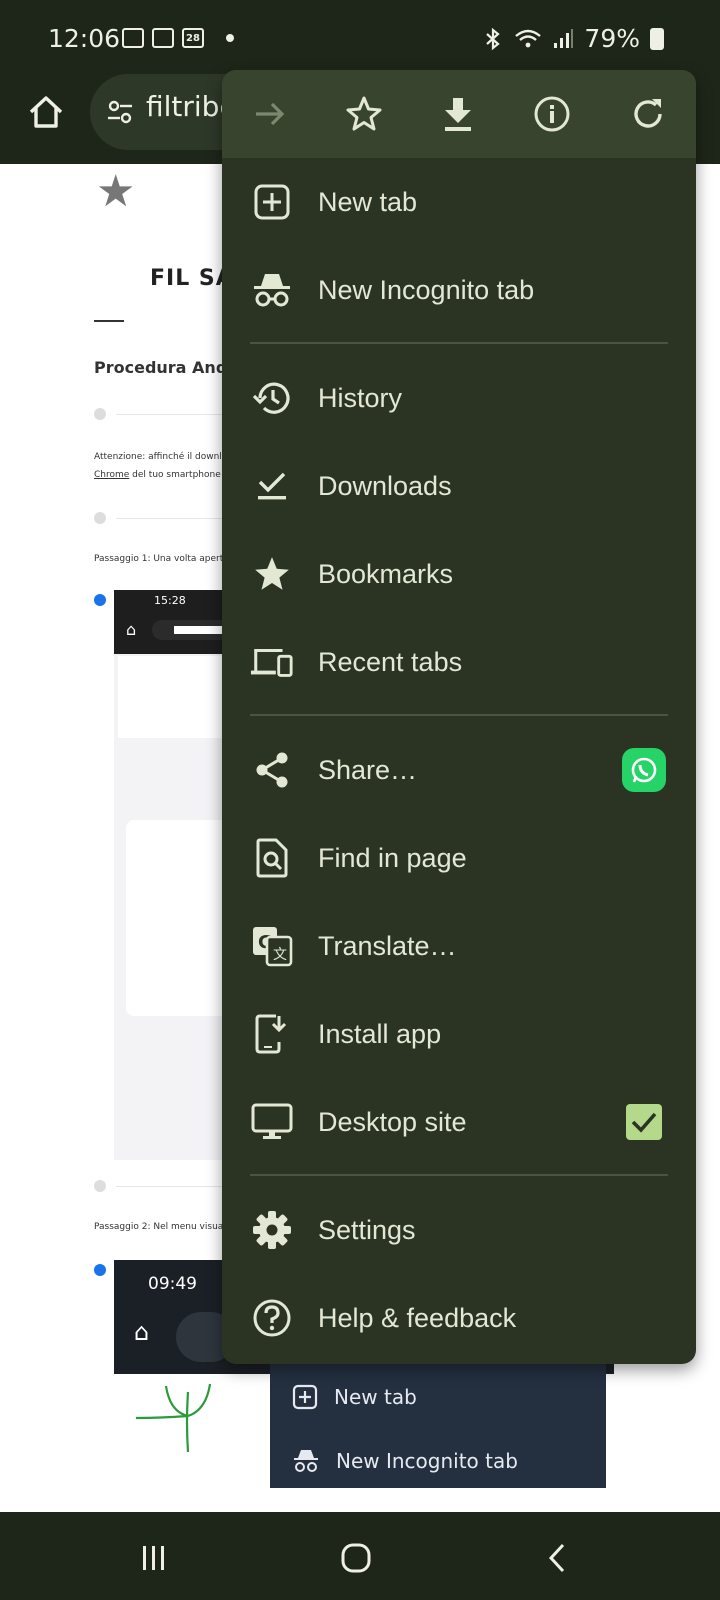 The width and height of the screenshot is (720, 1600). Describe the element at coordinates (272, 1318) in the screenshot. I see `help-icon` at that location.